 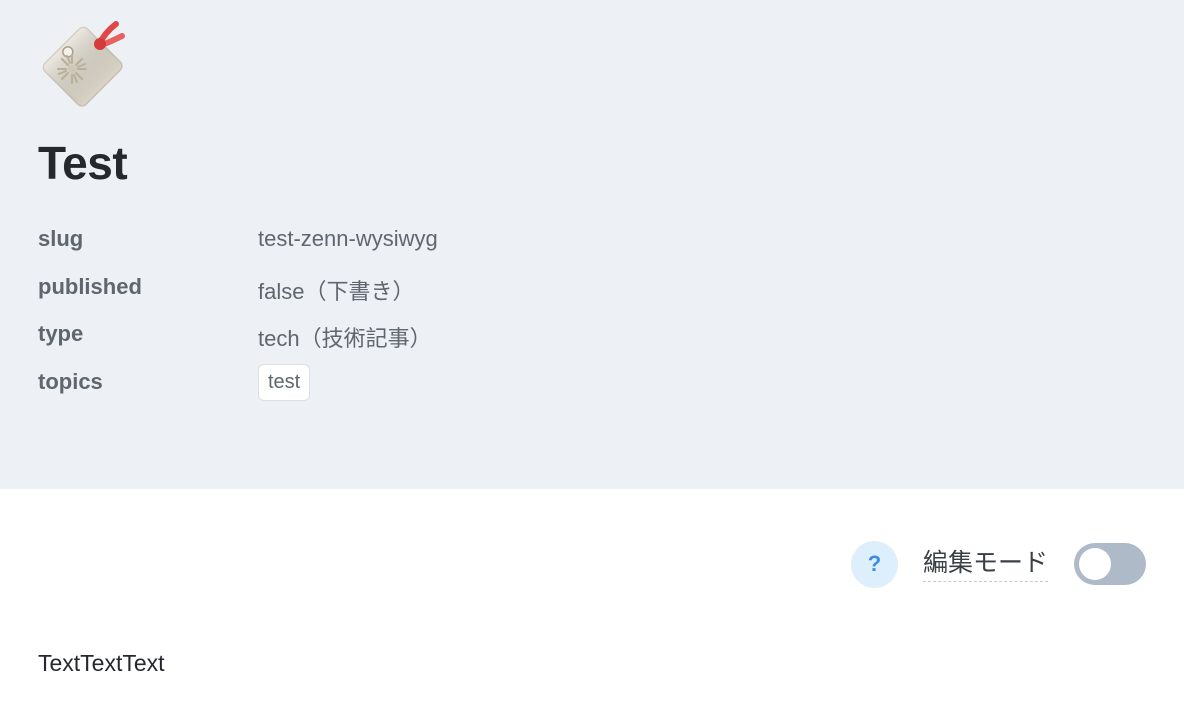 I want to click on meta-key: topics, so click(x=70, y=381).